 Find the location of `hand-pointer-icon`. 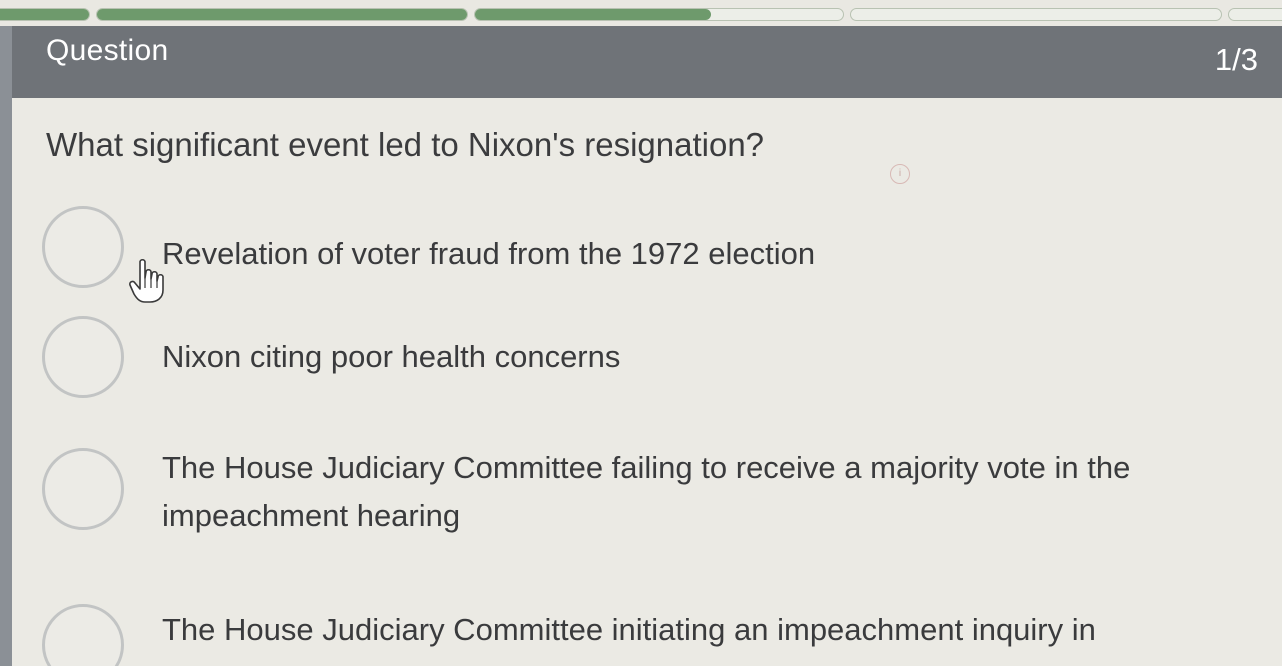

hand-pointer-icon is located at coordinates (146, 280).